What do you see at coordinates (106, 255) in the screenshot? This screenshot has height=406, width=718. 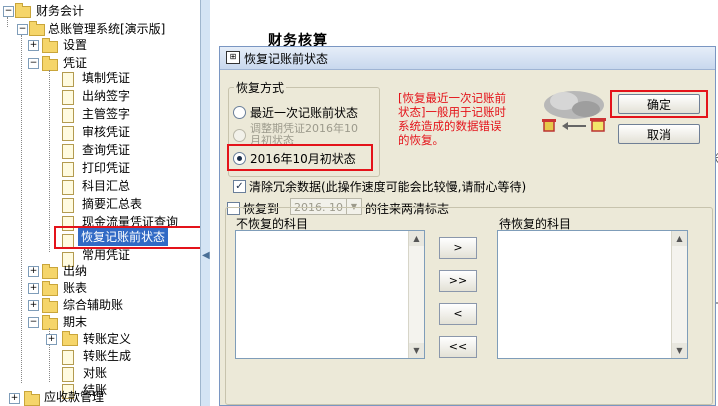 I see `tree-item-common-voucher: 常用凭证` at bounding box center [106, 255].